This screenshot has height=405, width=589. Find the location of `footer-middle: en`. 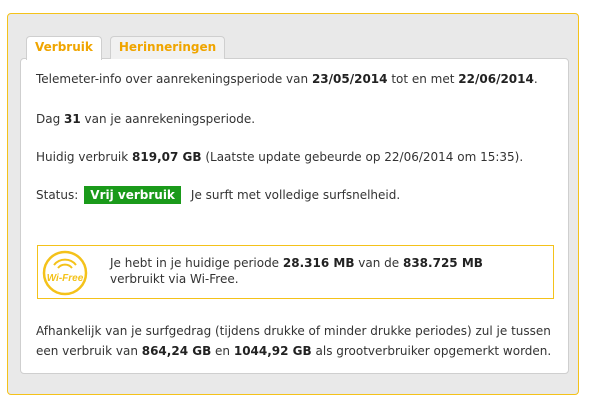

footer-middle: en is located at coordinates (222, 351).